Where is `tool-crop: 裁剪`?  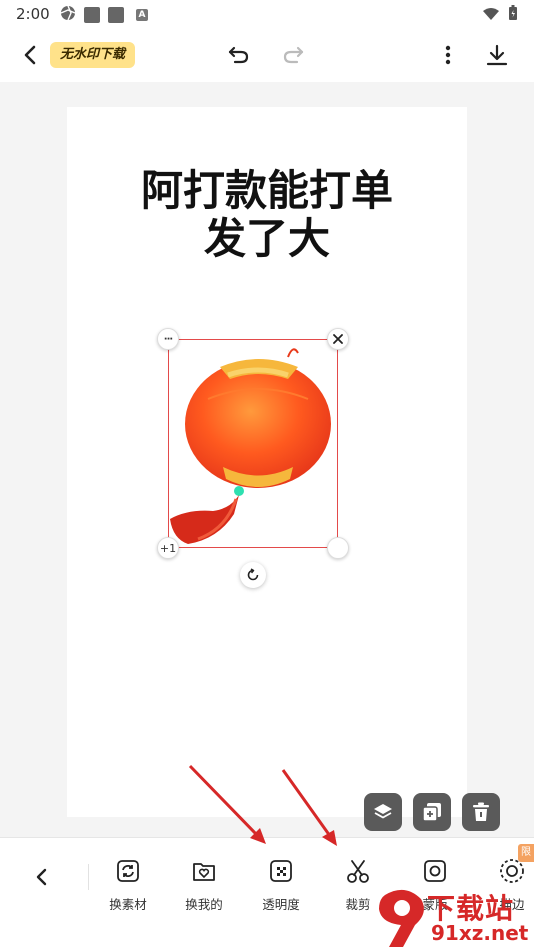 tool-crop: 裁剪 is located at coordinates (358, 884).